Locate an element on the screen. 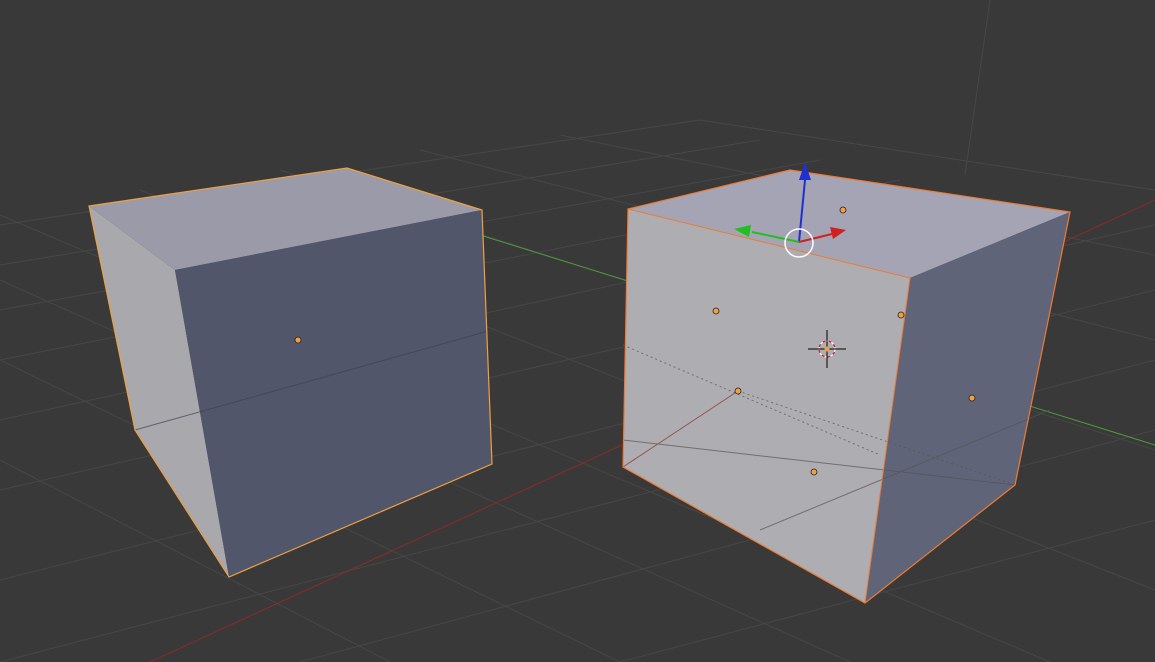 This screenshot has width=1155, height=662. face-dot-right is located at coordinates (901, 315).